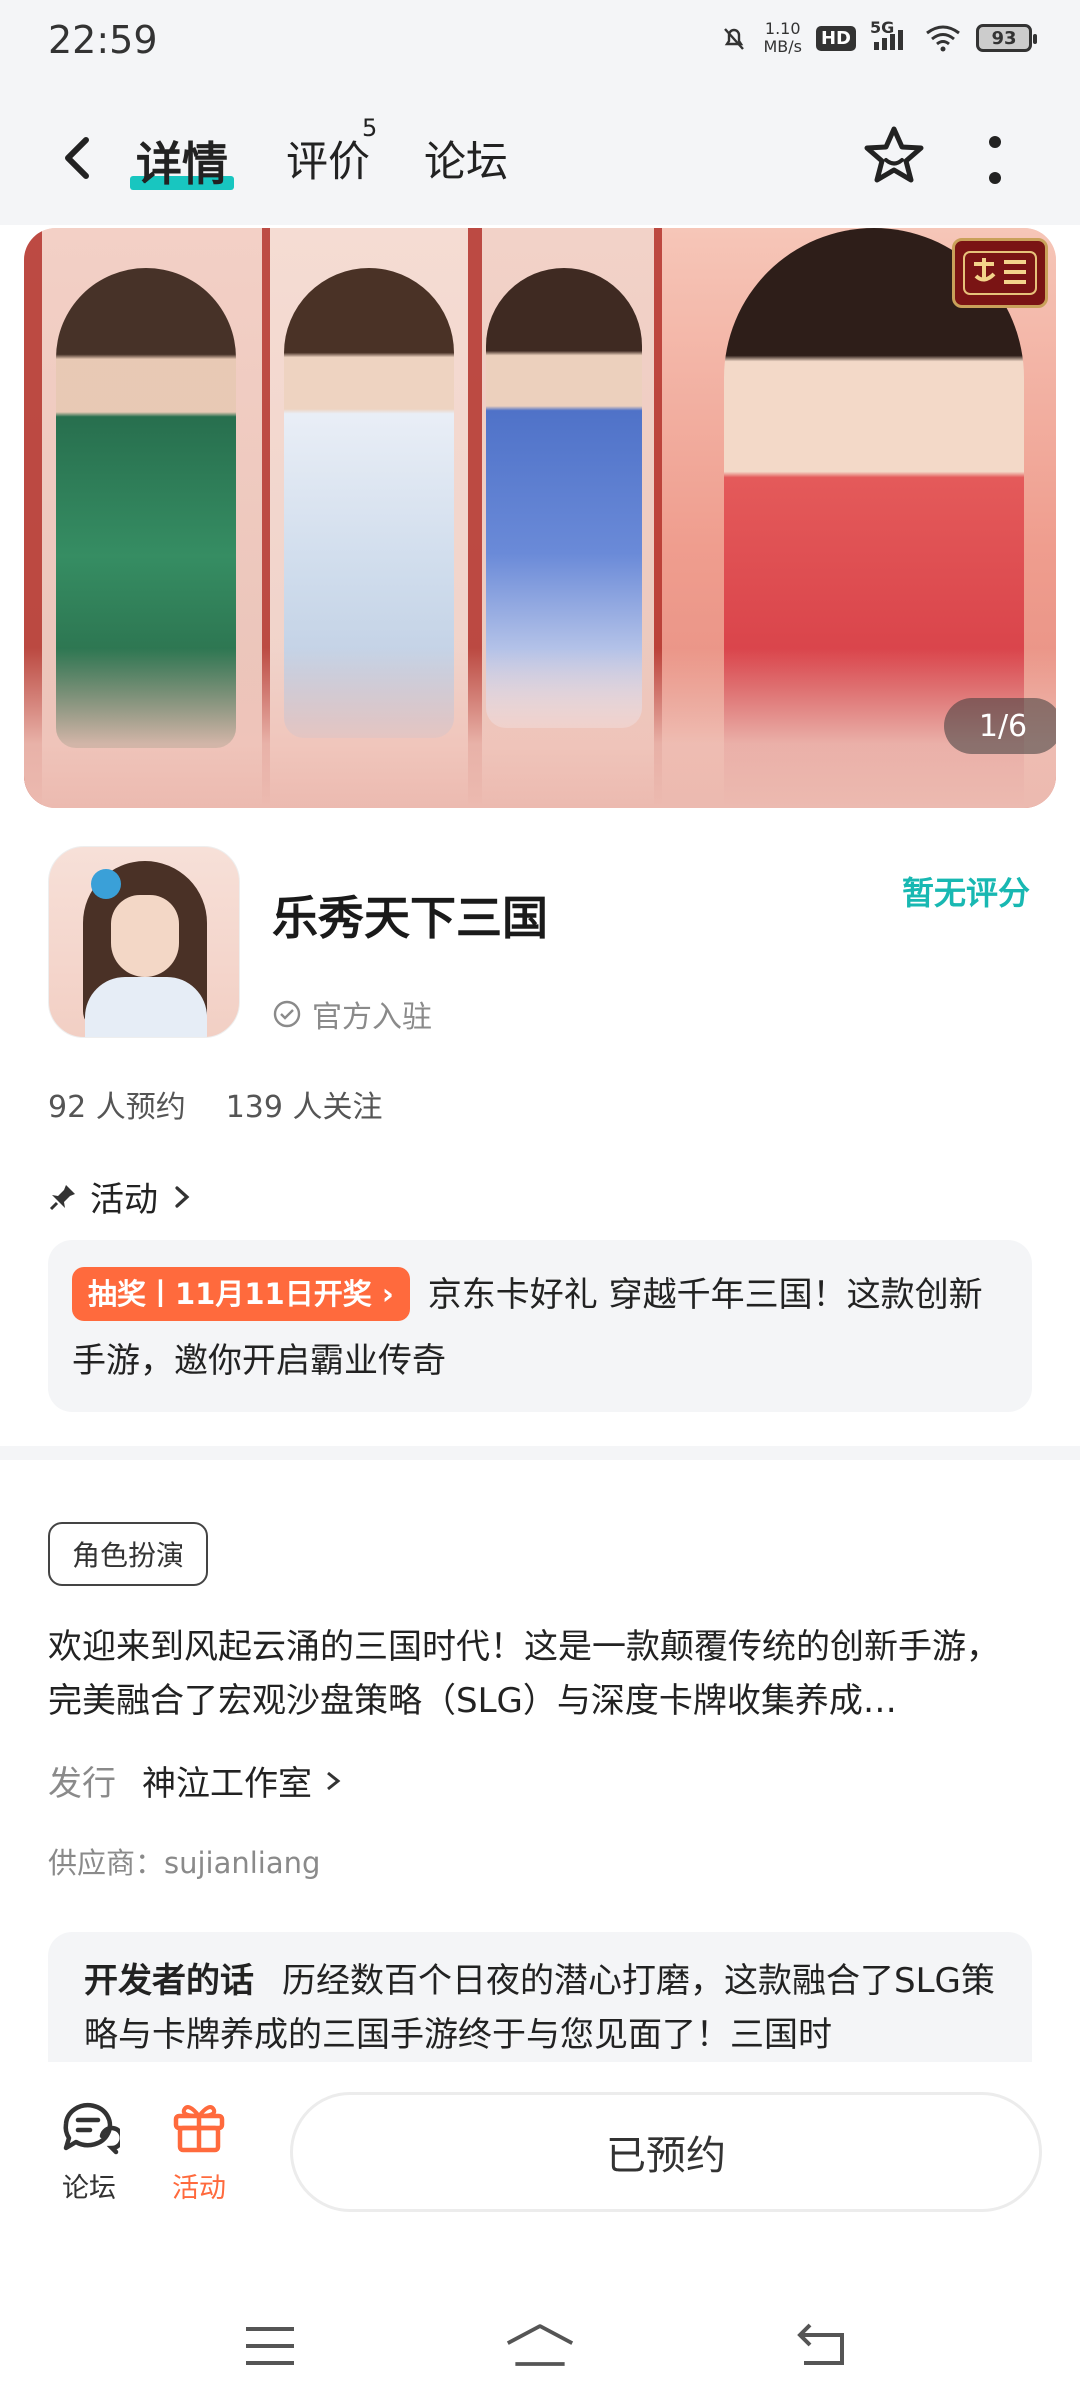 Image resolution: width=1080 pixels, height=2408 pixels. I want to click on check-circle-icon, so click(287, 1014).